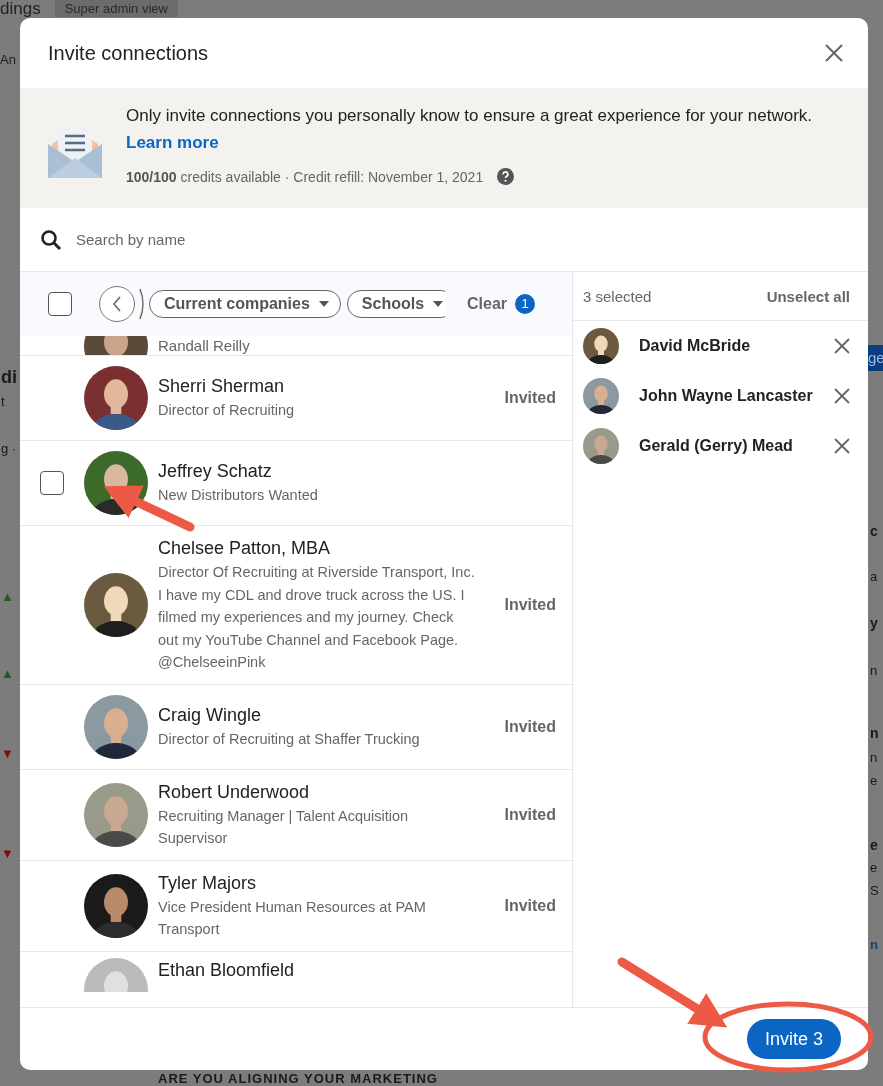 The width and height of the screenshot is (883, 1086). Describe the element at coordinates (289, 739) in the screenshot. I see `person-headline: Director of Recruiting at Shaffer Trucking` at that location.